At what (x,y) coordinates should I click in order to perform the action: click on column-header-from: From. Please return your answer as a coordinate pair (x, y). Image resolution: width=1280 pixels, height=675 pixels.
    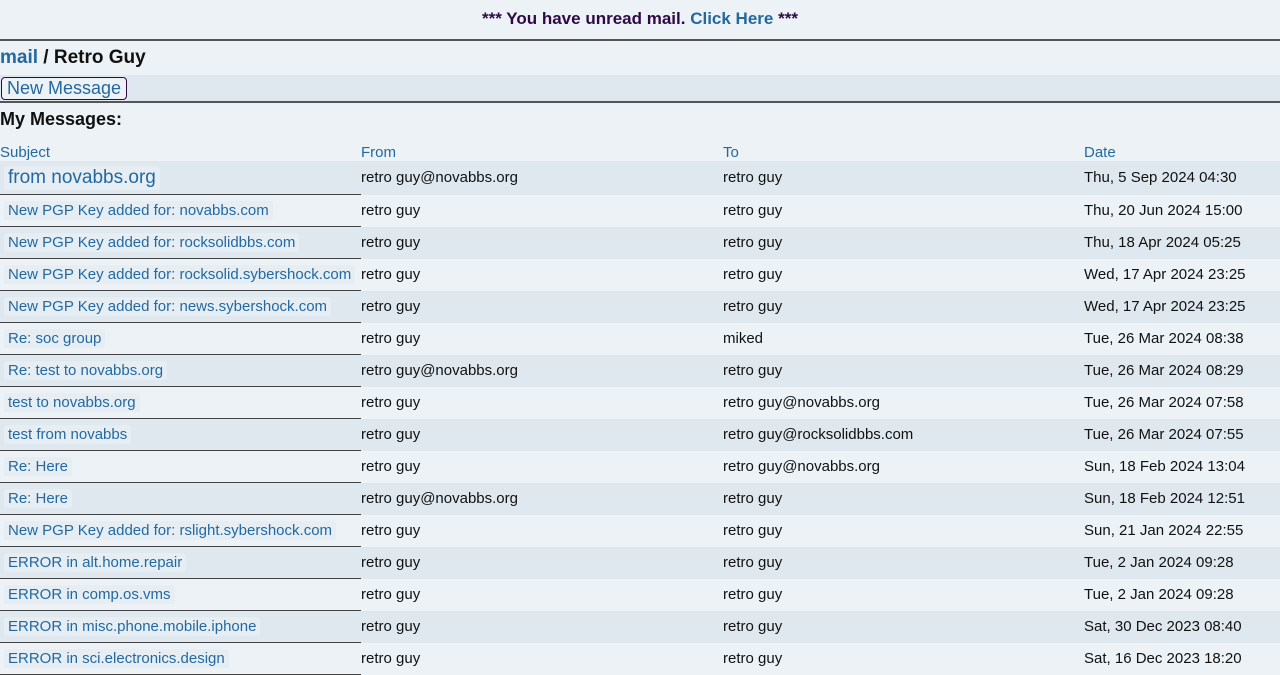
    Looking at the image, I should click on (542, 148).